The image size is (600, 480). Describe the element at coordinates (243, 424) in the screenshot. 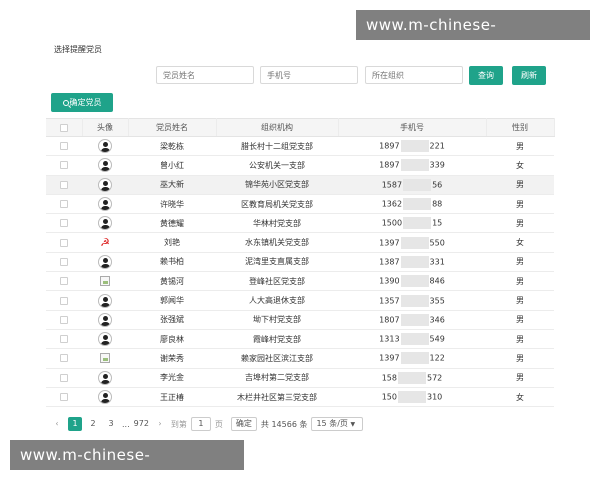

I see `goto-confirm-button: 确定` at that location.